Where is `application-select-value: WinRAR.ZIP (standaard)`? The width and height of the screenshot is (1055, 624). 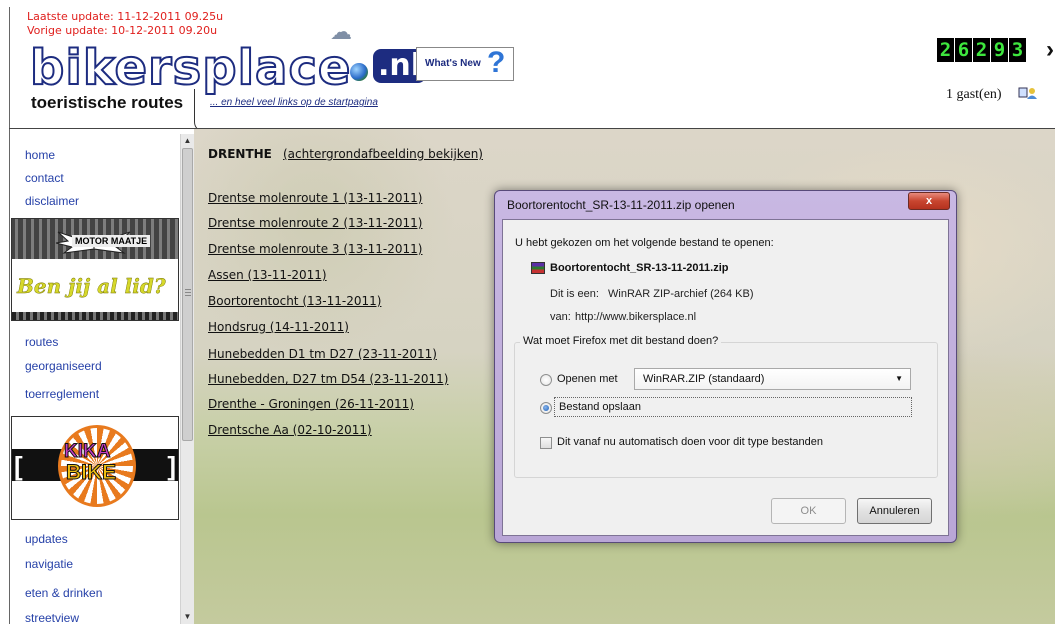
application-select-value: WinRAR.ZIP (standaard) is located at coordinates (704, 379).